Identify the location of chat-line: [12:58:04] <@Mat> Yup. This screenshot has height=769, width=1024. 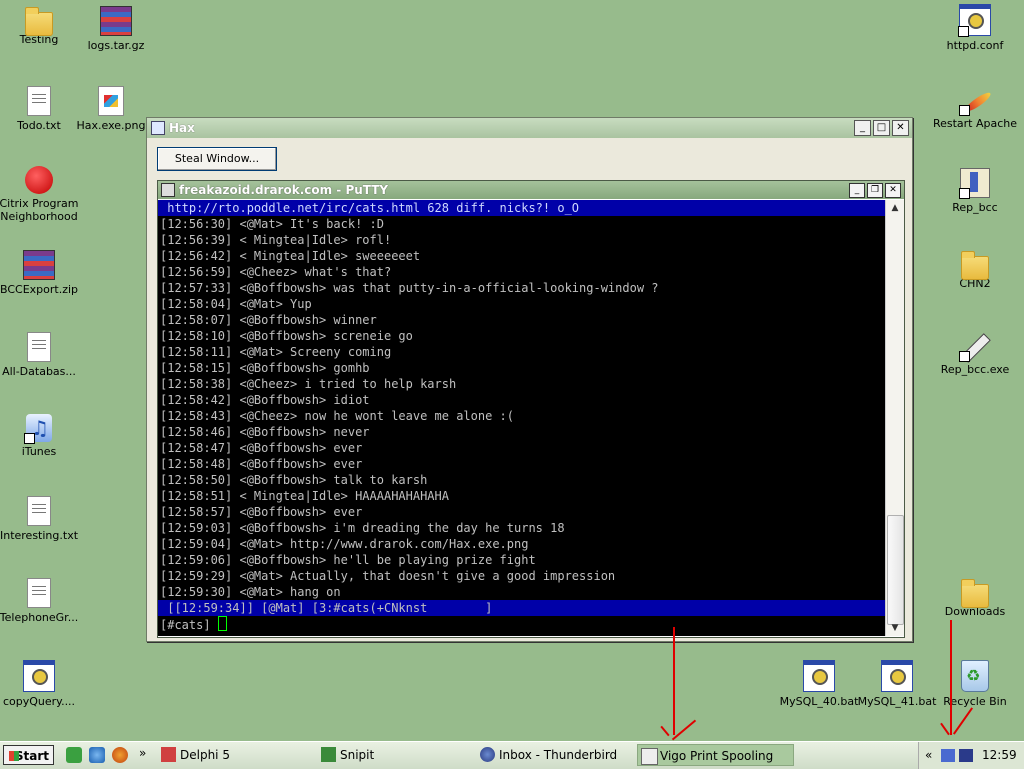
(236, 304).